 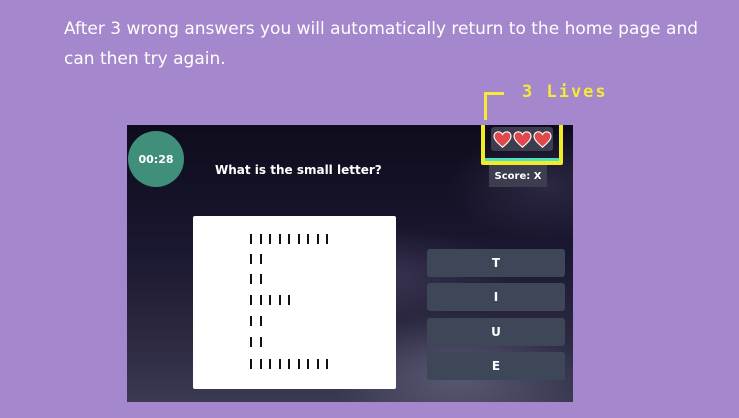 What do you see at coordinates (496, 332) in the screenshot?
I see `answer-button-u: U` at bounding box center [496, 332].